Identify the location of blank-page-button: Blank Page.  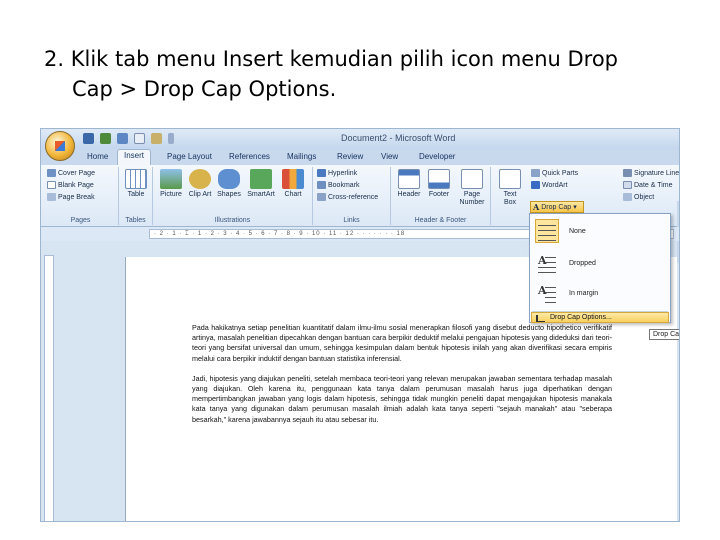
(70, 185).